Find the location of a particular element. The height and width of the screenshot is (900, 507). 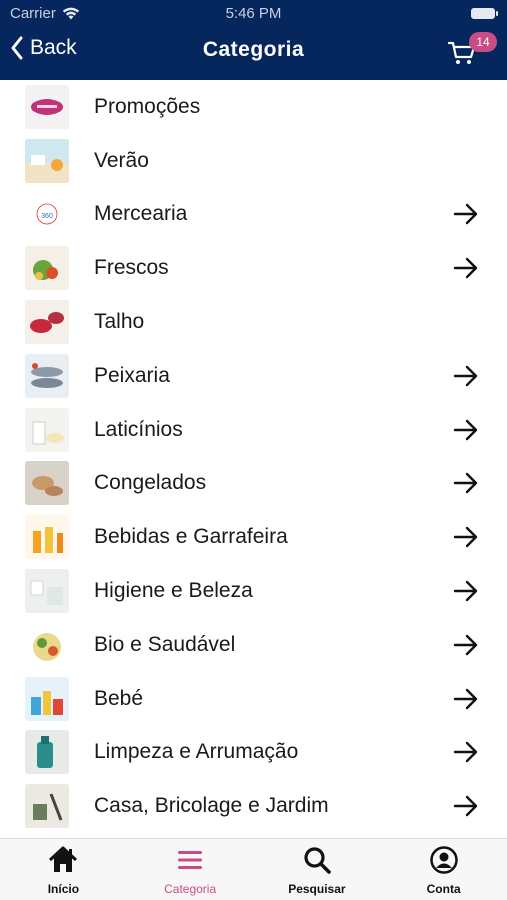

tab-conta: Conta is located at coordinates (443, 869).